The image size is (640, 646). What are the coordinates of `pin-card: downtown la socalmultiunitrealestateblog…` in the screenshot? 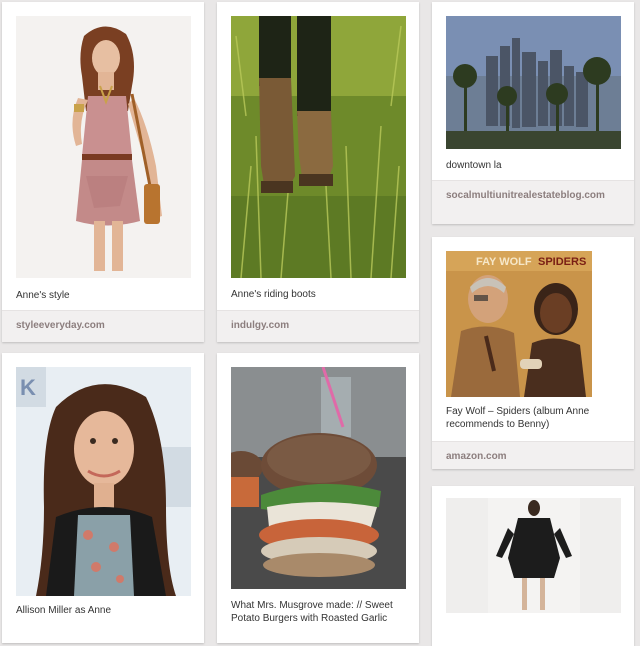 It's located at (533, 113).